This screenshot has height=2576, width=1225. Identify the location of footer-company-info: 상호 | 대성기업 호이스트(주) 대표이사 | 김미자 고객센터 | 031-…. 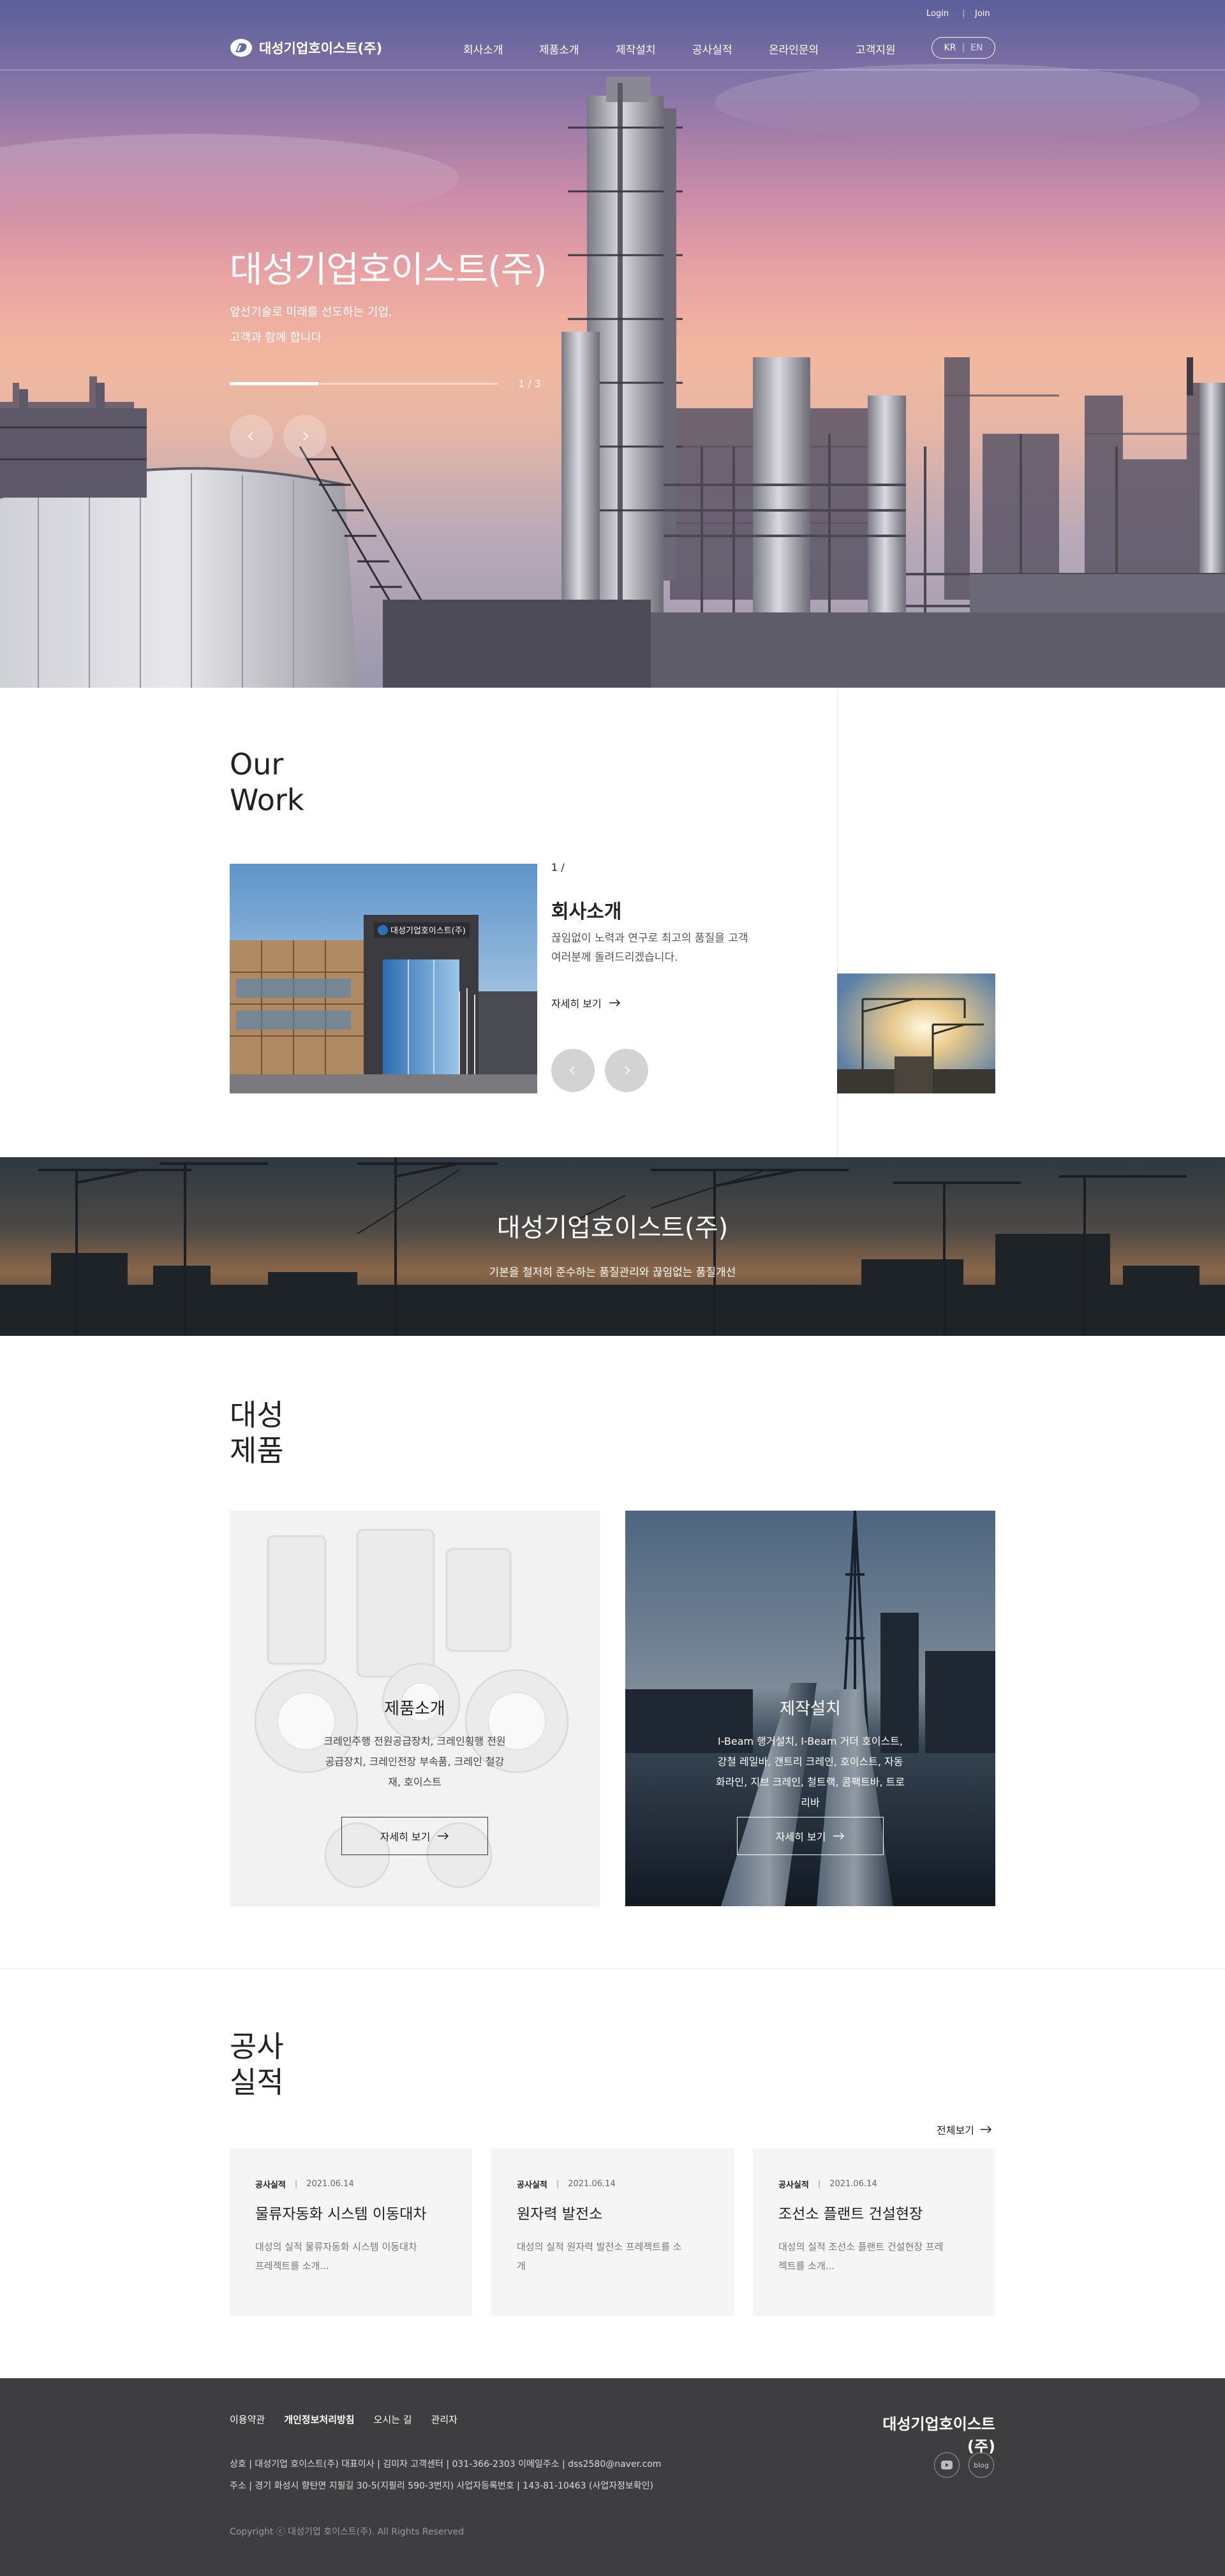
(446, 2464).